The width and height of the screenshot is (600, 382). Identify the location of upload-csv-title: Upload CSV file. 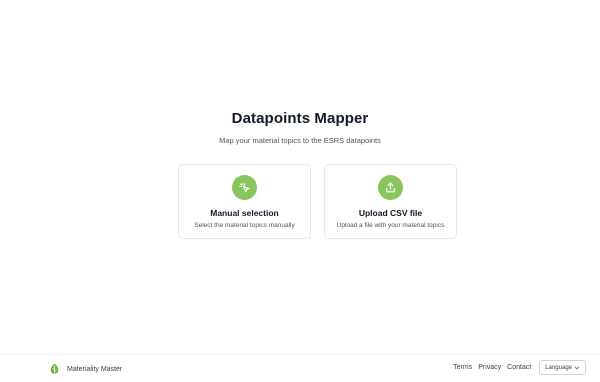
(390, 213).